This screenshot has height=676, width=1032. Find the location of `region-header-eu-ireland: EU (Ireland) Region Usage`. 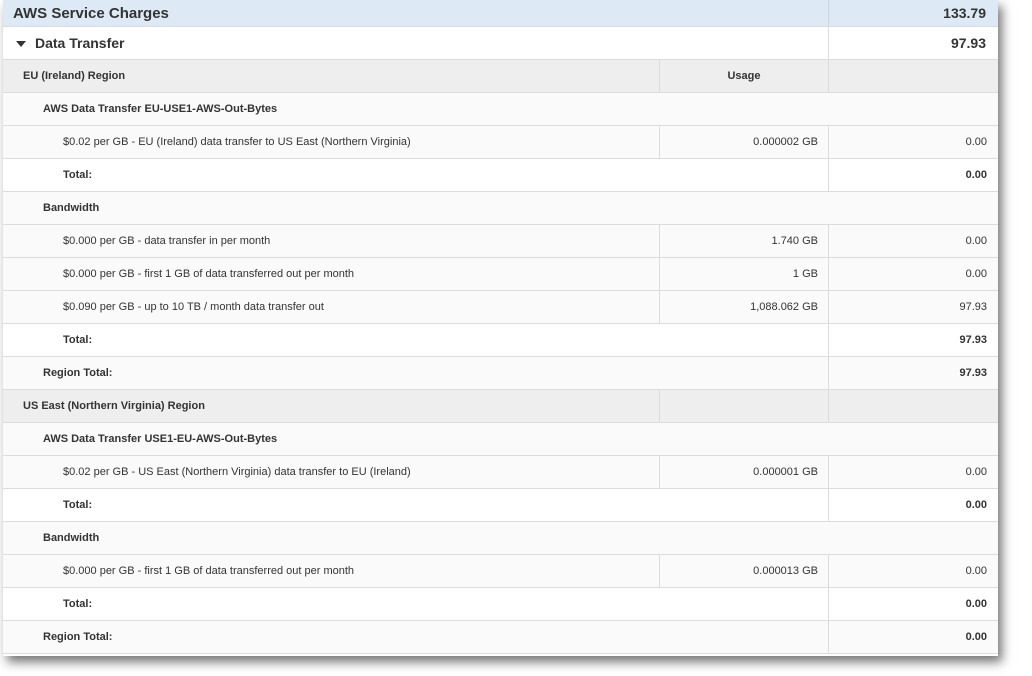

region-header-eu-ireland: EU (Ireland) Region Usage is located at coordinates (500, 76).